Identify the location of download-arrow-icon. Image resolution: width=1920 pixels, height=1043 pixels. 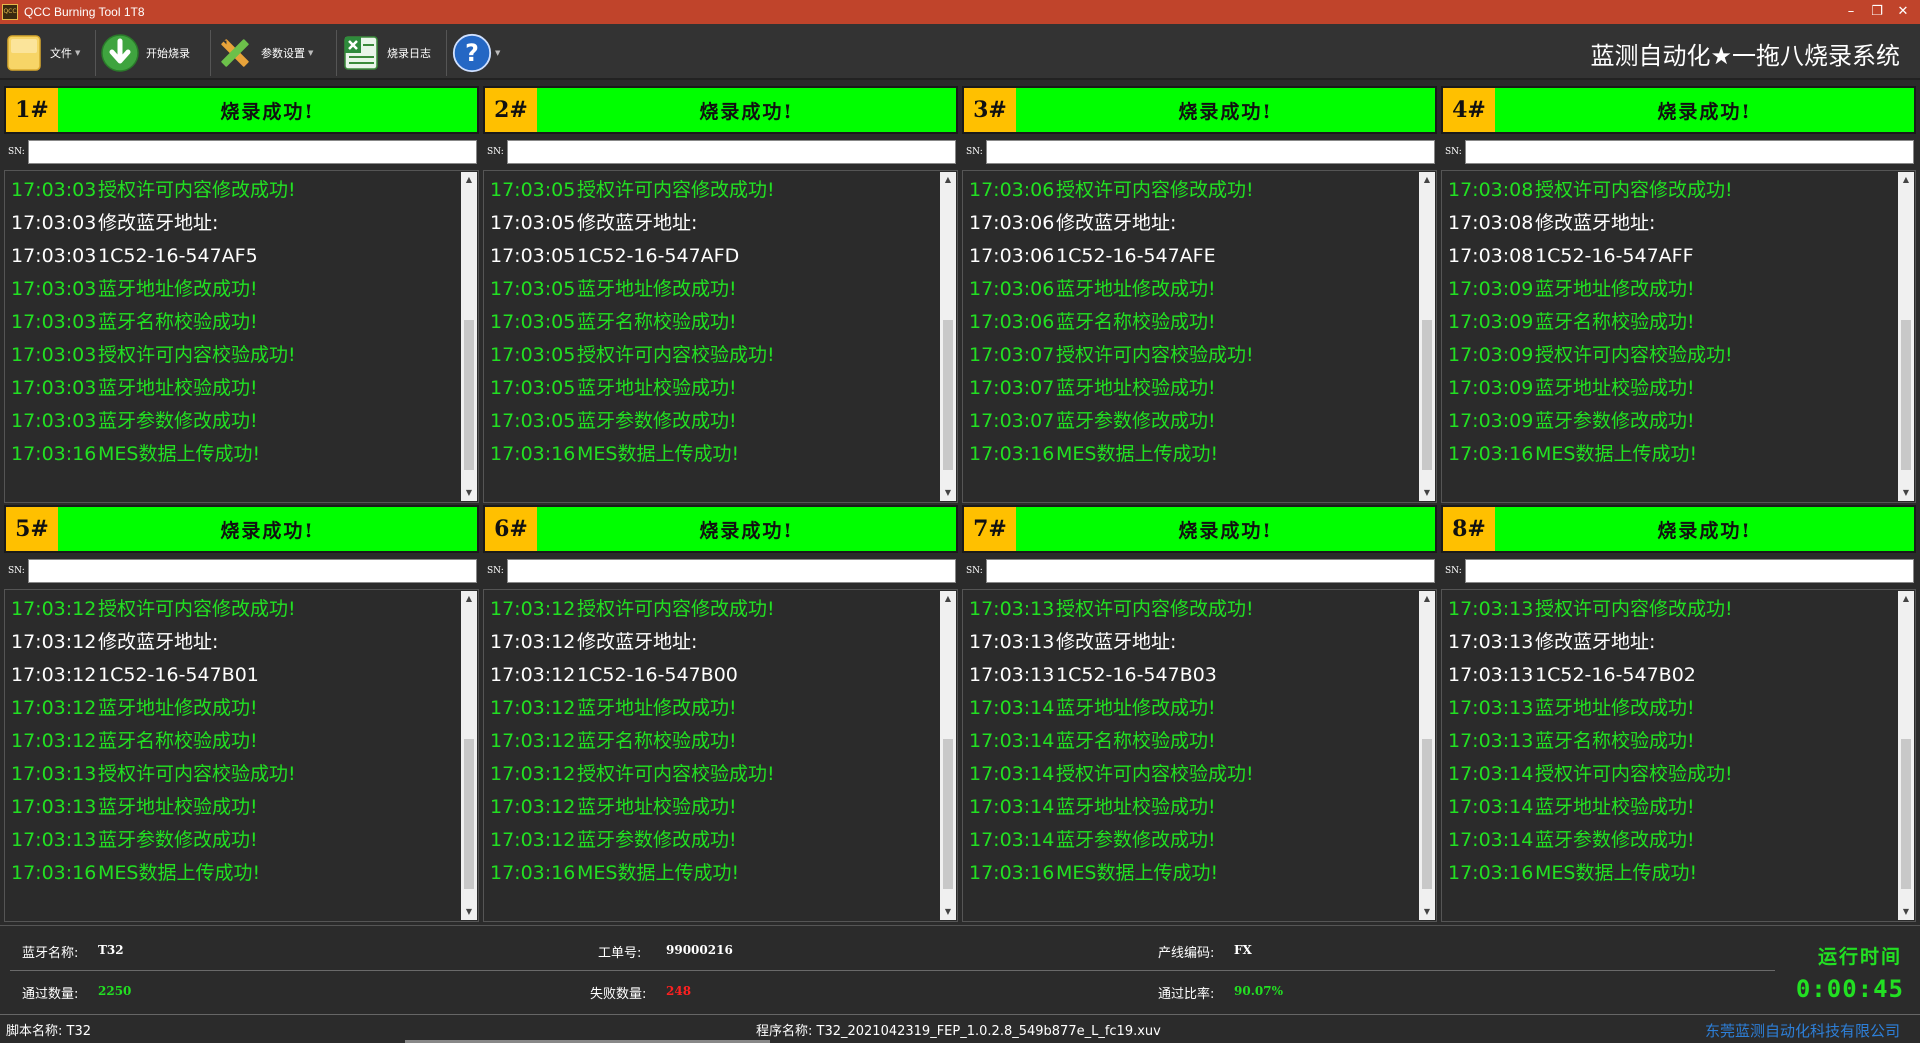
(120, 53).